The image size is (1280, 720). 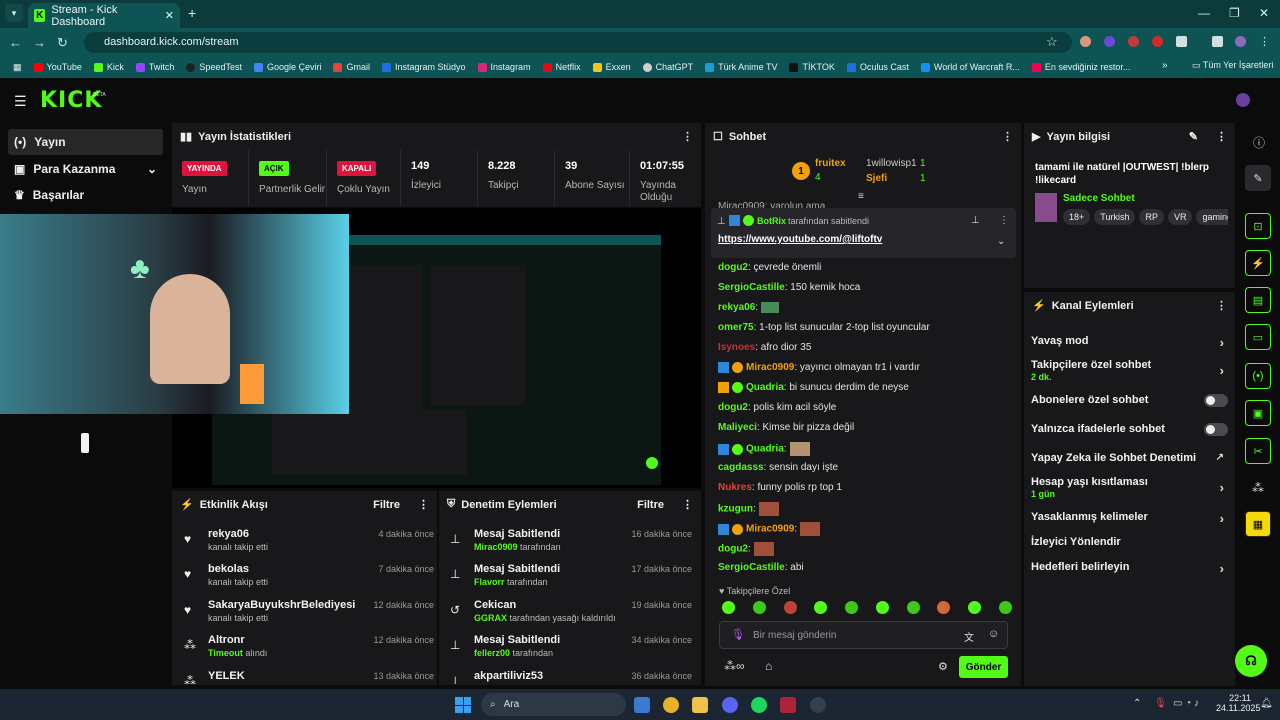 I want to click on bookmark: Instagram Stüdyo, so click(x=424, y=67).